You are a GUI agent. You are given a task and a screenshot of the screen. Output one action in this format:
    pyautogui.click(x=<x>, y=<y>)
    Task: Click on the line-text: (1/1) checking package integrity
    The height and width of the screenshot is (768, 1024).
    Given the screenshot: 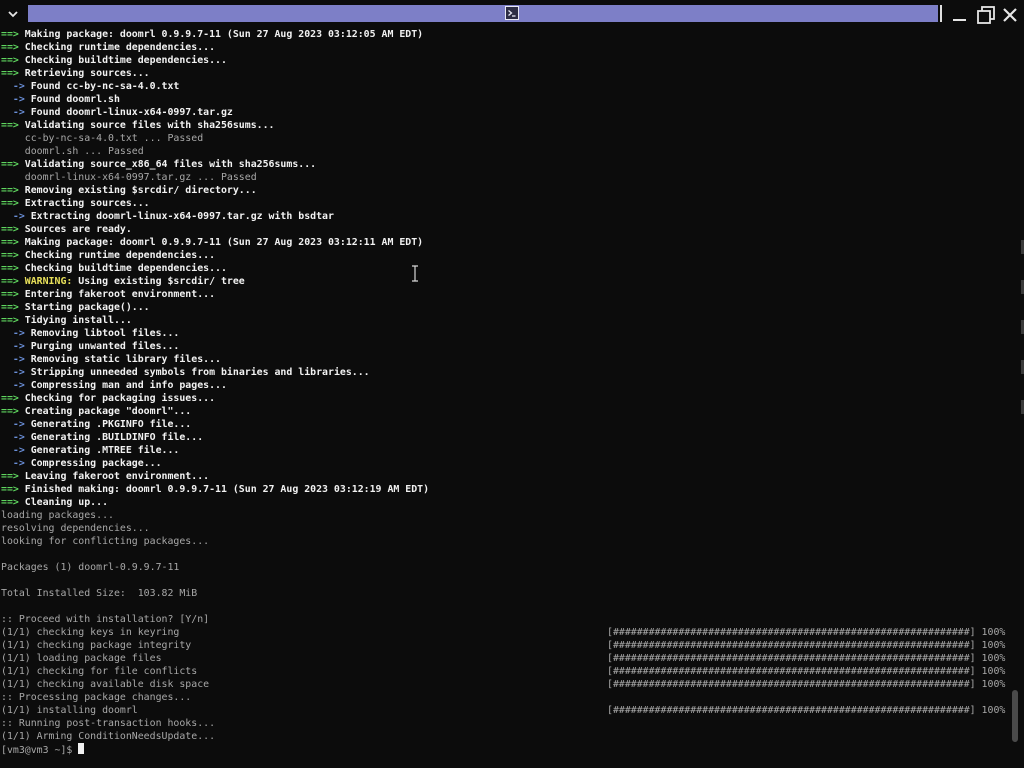 What is the action you would take?
    pyautogui.click(x=96, y=645)
    